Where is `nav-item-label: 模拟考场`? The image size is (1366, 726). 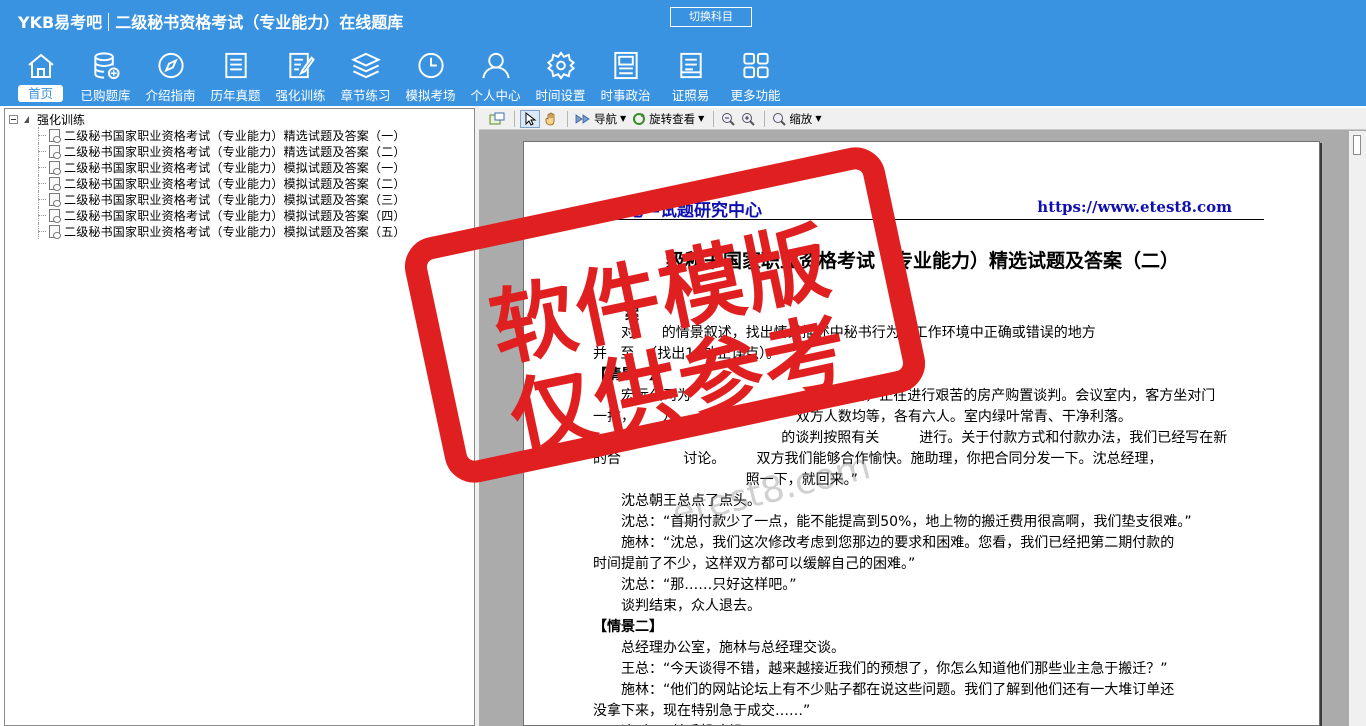 nav-item-label: 模拟考场 is located at coordinates (430, 95).